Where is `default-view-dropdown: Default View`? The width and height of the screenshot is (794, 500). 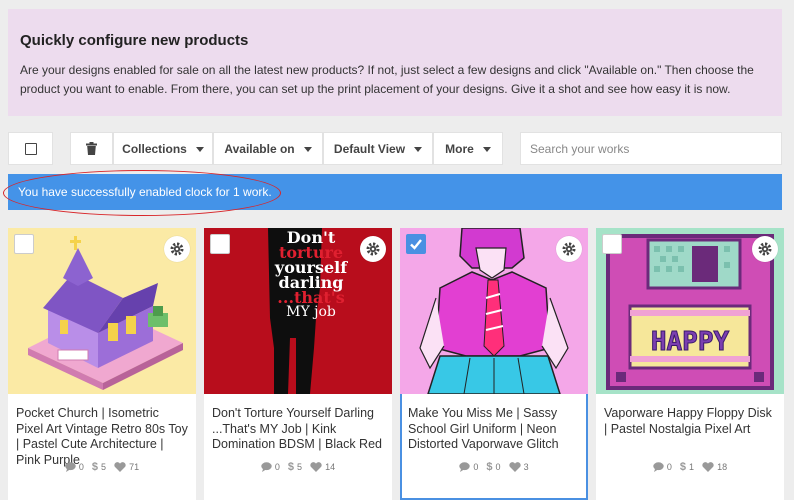
default-view-dropdown: Default View is located at coordinates (378, 148).